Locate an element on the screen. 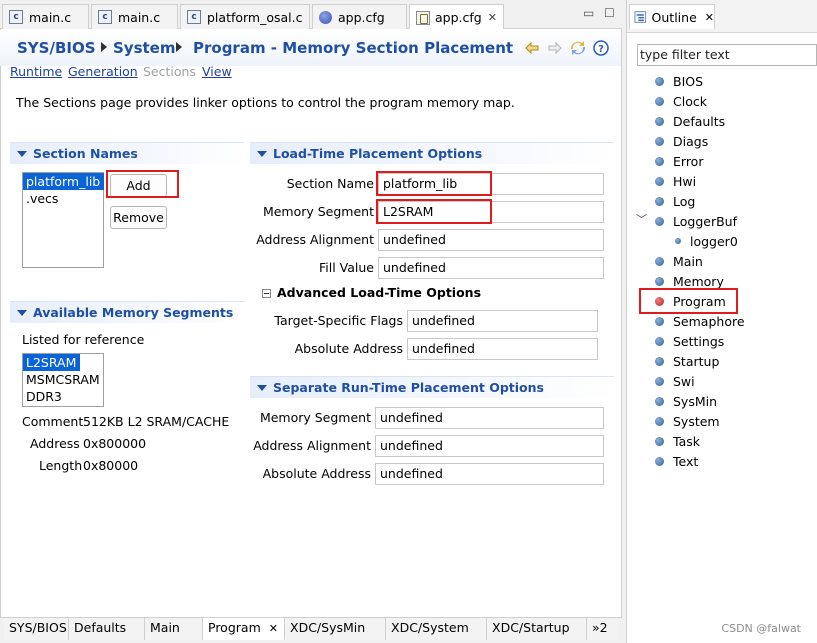  outline-item-defaults: Defaults is located at coordinates (690, 121).